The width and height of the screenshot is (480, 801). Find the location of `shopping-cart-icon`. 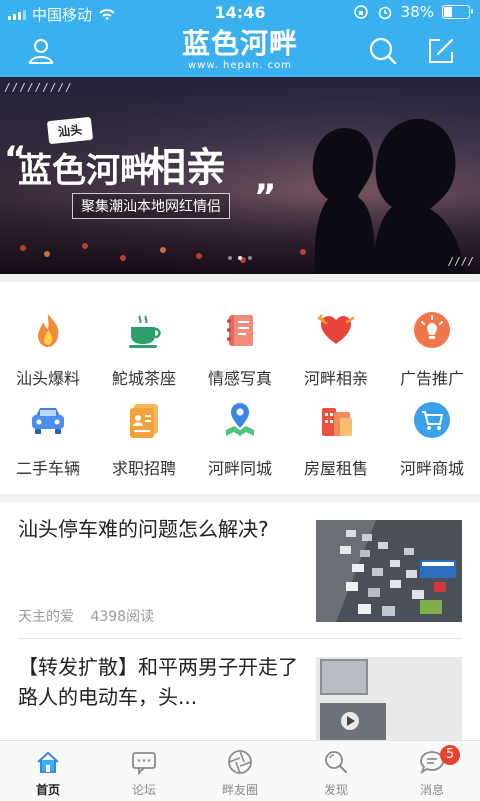

shopping-cart-icon is located at coordinates (432, 420).